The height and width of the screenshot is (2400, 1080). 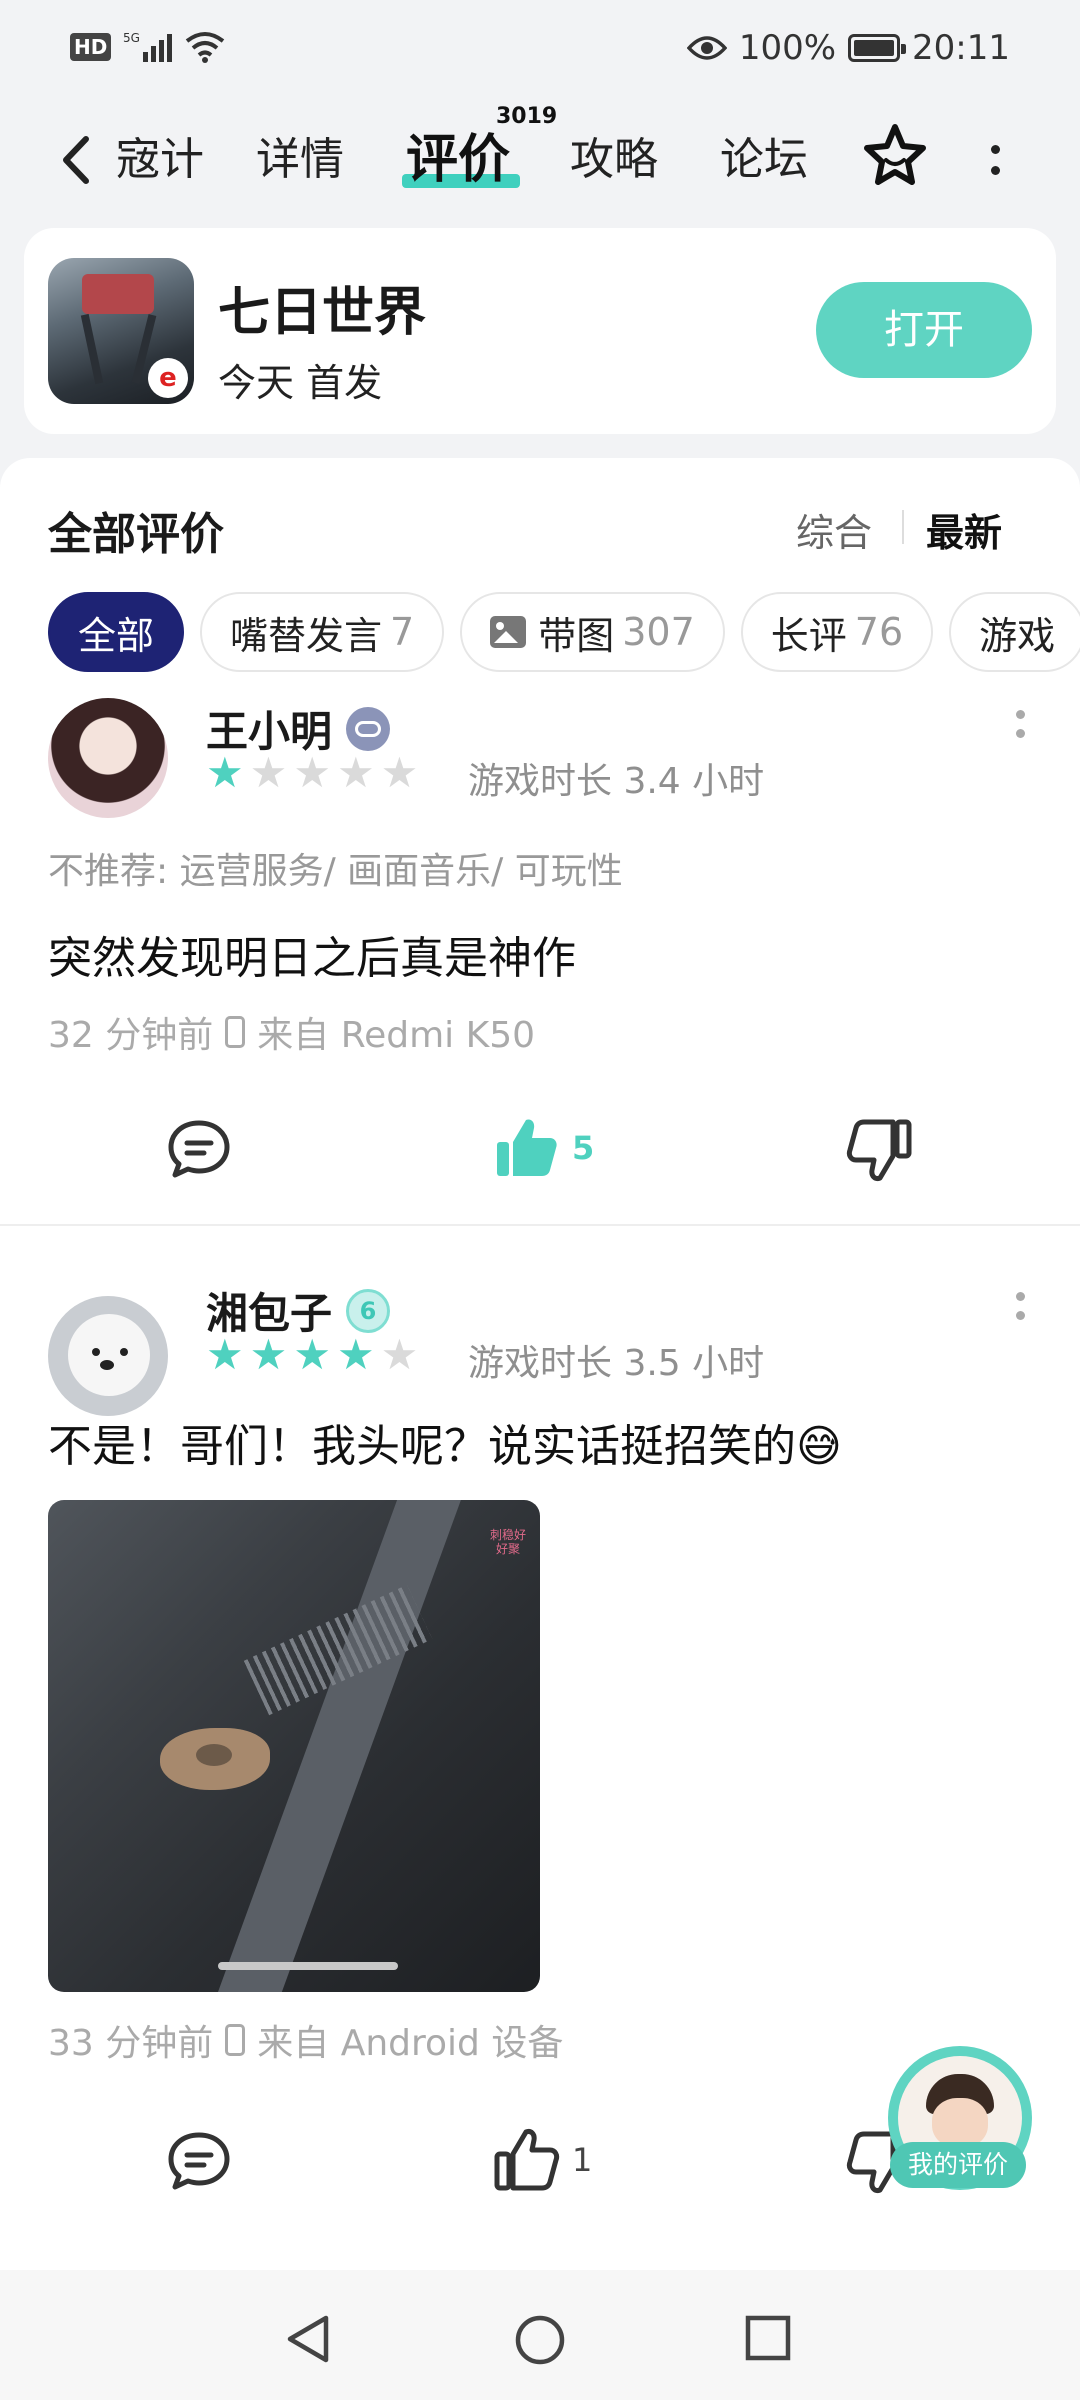 What do you see at coordinates (879, 632) in the screenshot?
I see `filter-chip-count: 76` at bounding box center [879, 632].